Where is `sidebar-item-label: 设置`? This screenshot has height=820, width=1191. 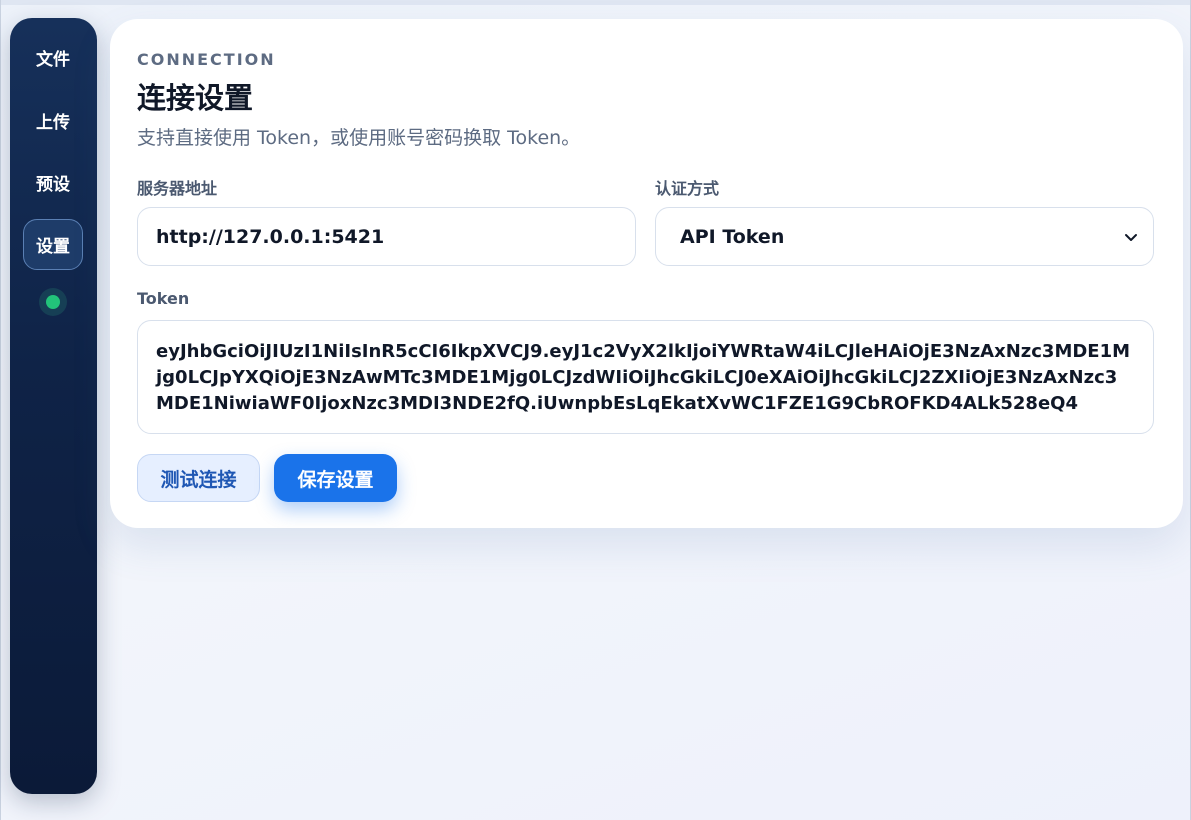 sidebar-item-label: 设置 is located at coordinates (53, 247).